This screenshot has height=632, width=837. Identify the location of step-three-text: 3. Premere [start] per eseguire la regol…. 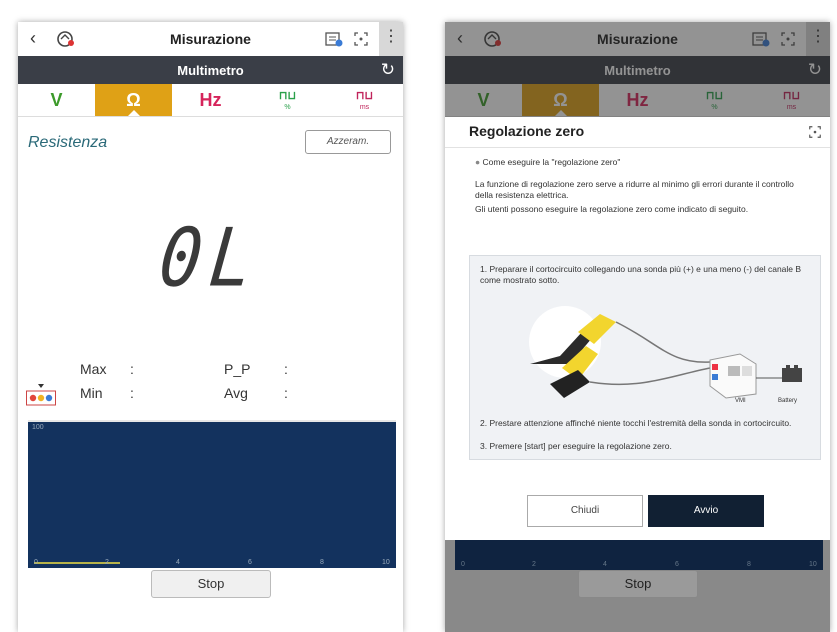
(576, 446).